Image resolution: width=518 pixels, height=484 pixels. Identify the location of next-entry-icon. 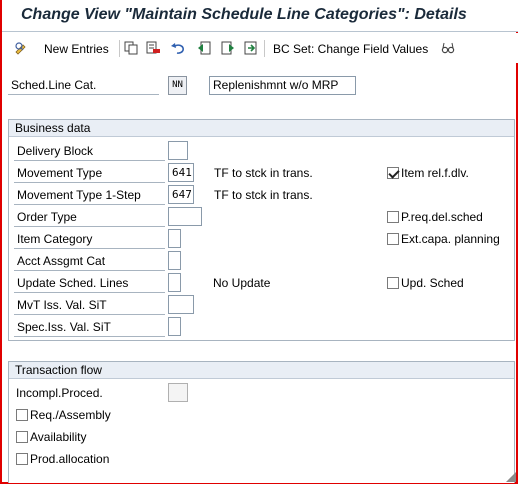
(228, 48).